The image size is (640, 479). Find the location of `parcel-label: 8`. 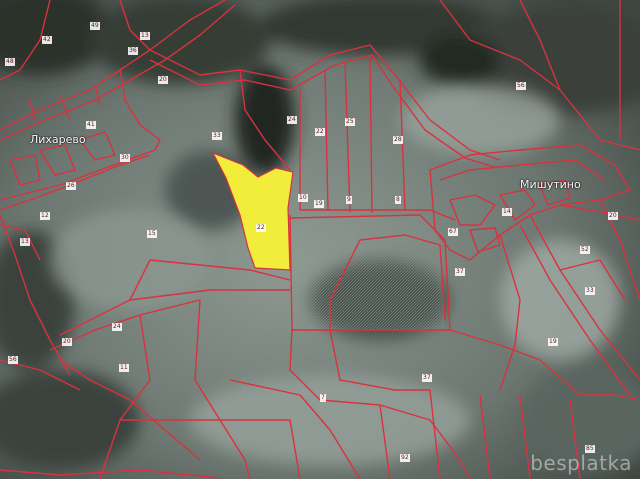

parcel-label: 8 is located at coordinates (398, 200).